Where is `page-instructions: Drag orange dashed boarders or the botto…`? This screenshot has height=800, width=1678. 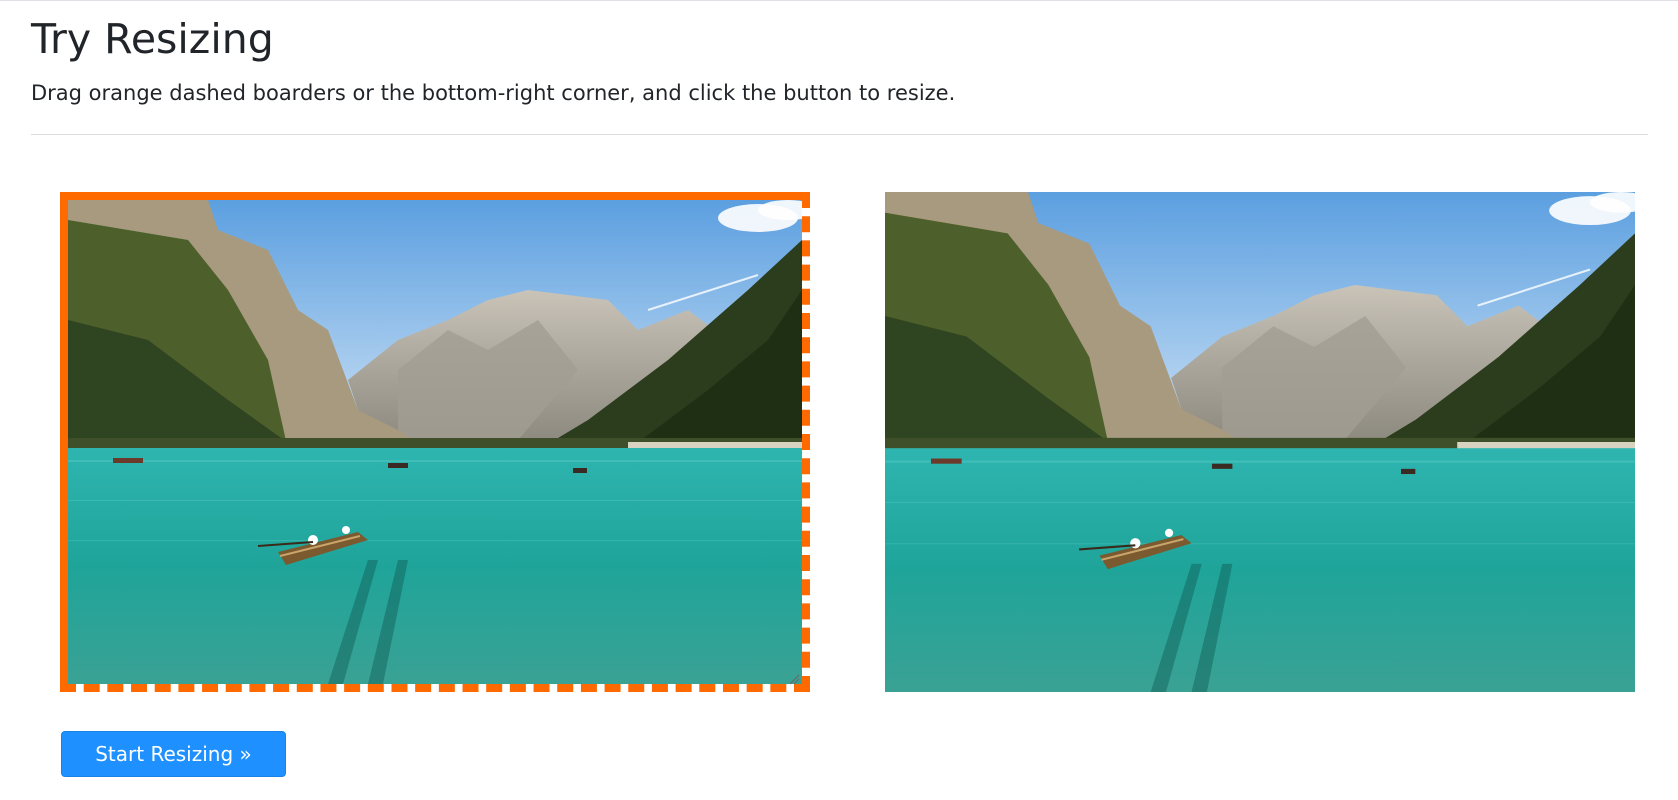 page-instructions: Drag orange dashed boarders or the botto… is located at coordinates (493, 93).